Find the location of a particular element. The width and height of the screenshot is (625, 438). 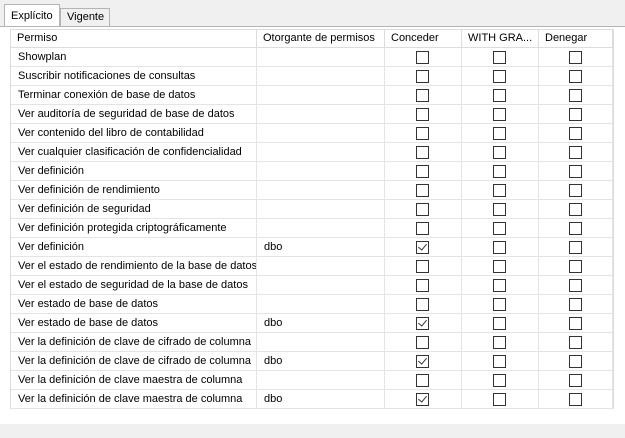

column-header-grant: Conceder is located at coordinates (423, 38).